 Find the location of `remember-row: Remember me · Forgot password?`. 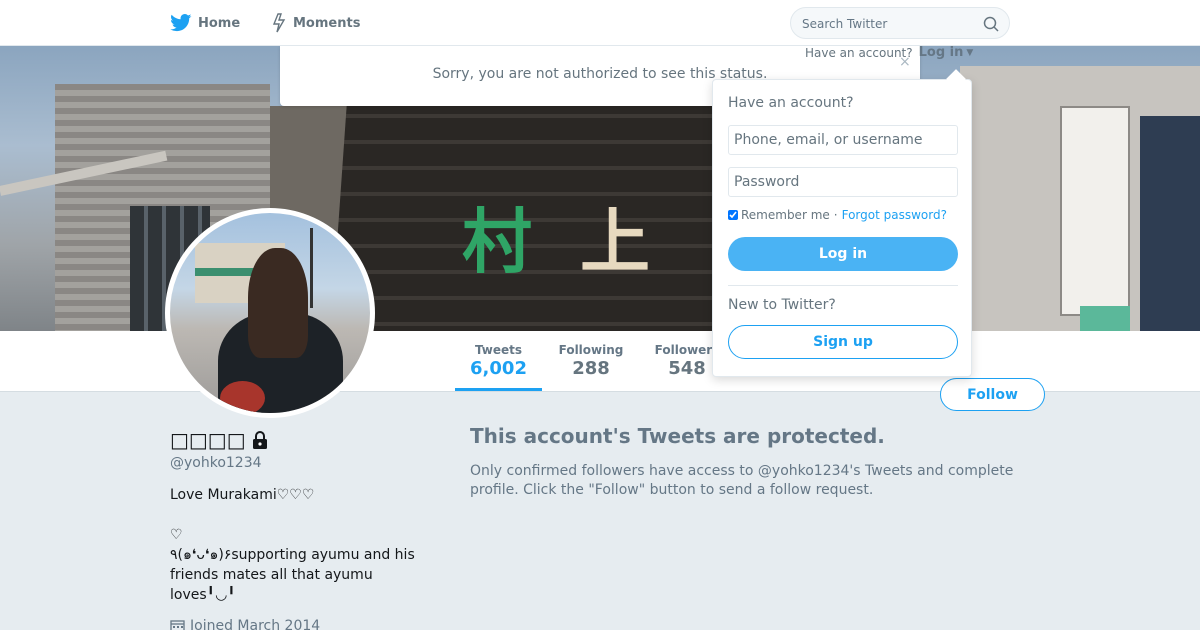

remember-row: Remember me · Forgot password? is located at coordinates (837, 215).